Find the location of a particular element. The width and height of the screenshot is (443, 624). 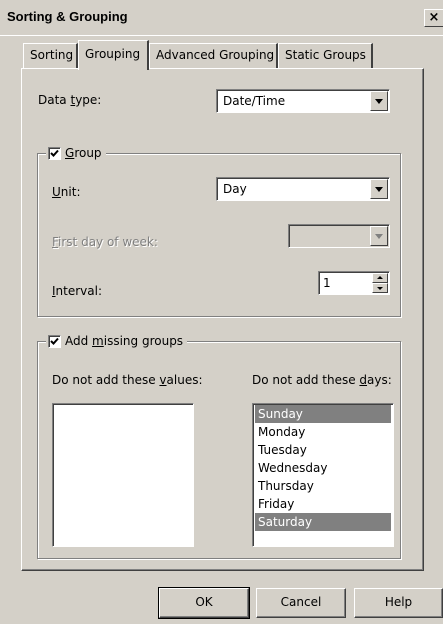

list-item-tuesday: Tuesday is located at coordinates (323, 450).